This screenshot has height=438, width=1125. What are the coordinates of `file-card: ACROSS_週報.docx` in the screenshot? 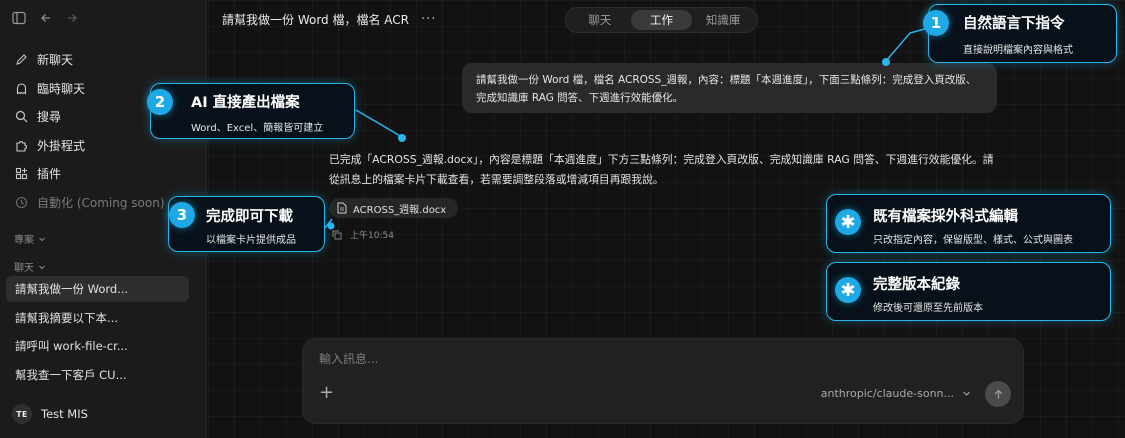 It's located at (394, 208).